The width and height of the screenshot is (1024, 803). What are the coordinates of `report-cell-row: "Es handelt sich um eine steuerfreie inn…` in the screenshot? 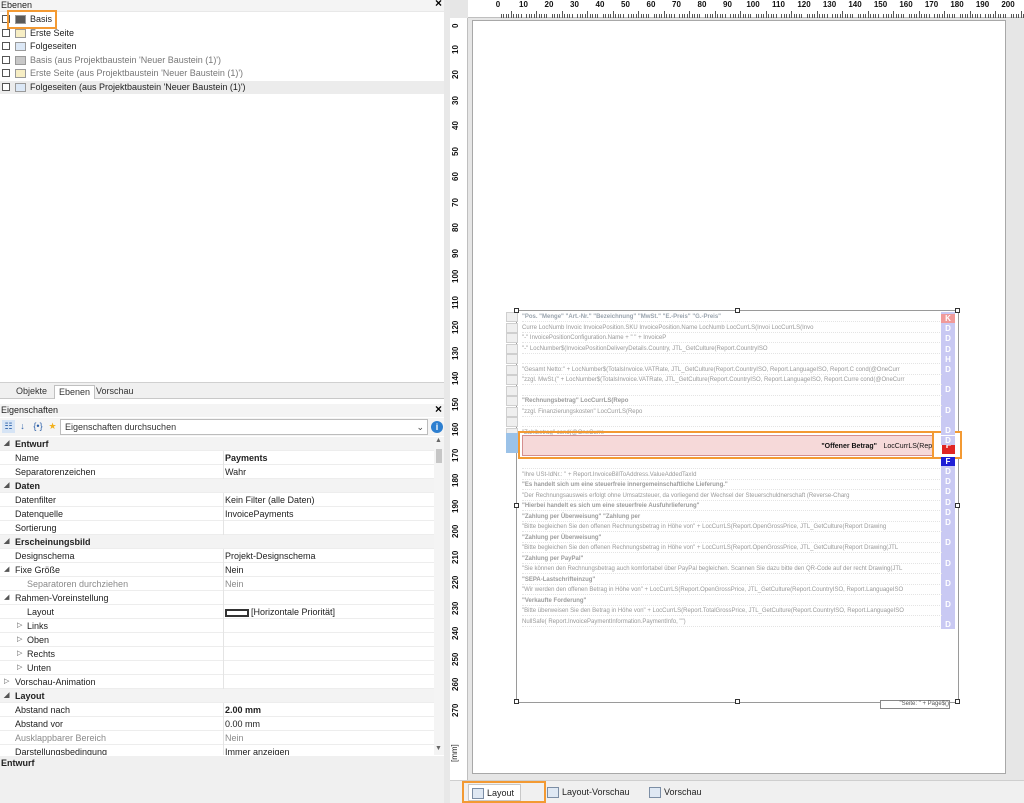 It's located at (732, 485).